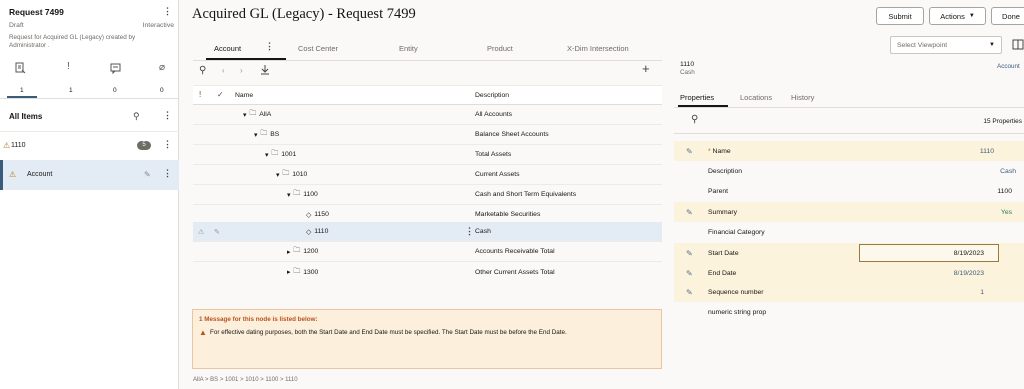 The height and width of the screenshot is (389, 1024). I want to click on all-items-label: All Items, so click(26, 116).